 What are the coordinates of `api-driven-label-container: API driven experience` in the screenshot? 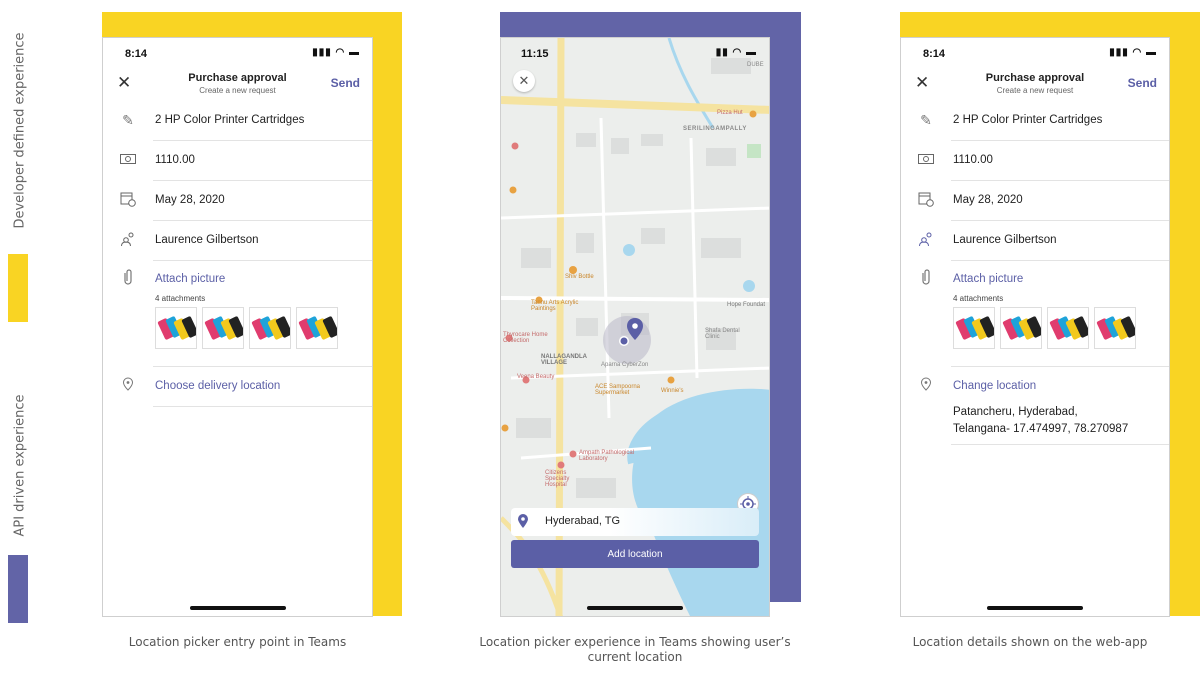 It's located at (20, 465).